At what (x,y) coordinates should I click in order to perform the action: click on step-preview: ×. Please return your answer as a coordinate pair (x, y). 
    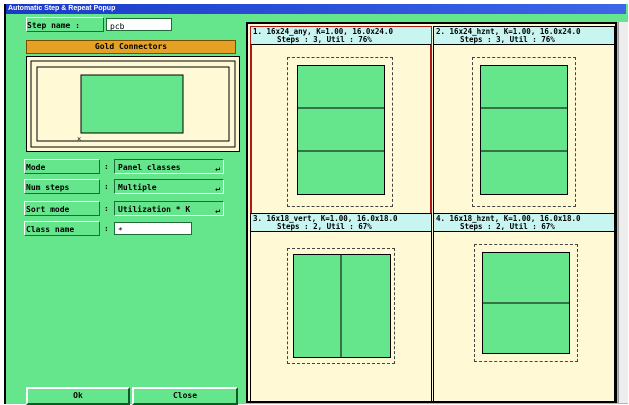
    Looking at the image, I should click on (133, 104).